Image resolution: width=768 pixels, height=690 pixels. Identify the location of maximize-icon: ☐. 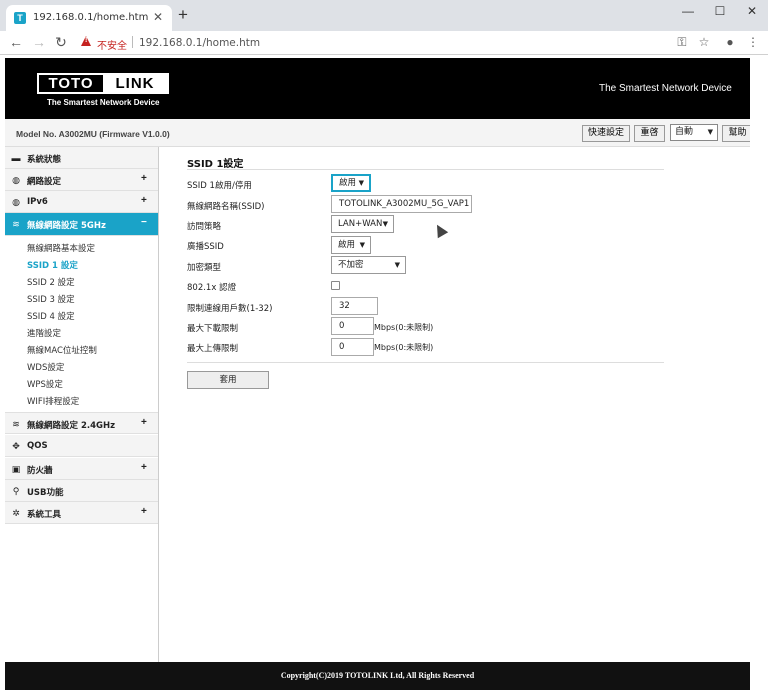
(720, 11).